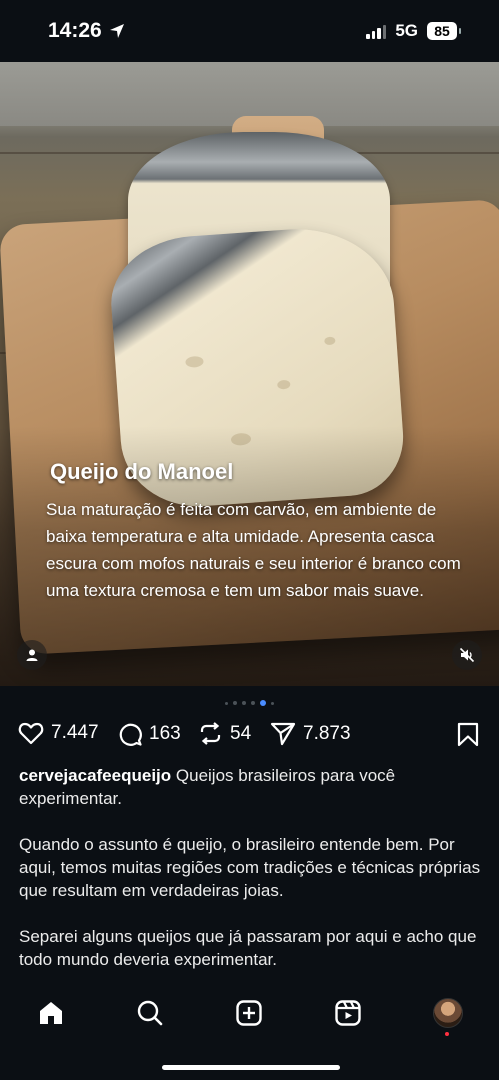 This screenshot has height=1080, width=499. I want to click on repost-count: 54, so click(241, 733).